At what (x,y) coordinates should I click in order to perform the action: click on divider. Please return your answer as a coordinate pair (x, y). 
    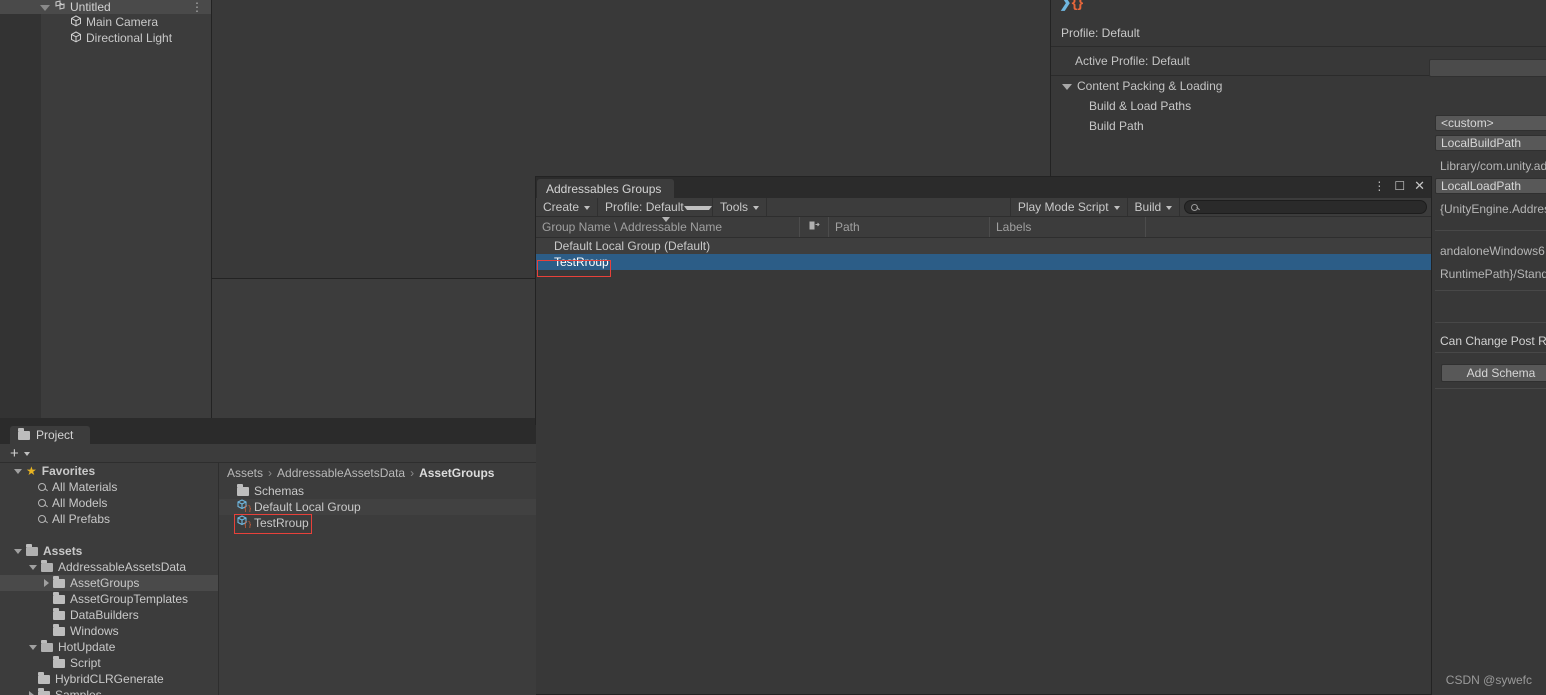
    Looking at the image, I should click on (1490, 230).